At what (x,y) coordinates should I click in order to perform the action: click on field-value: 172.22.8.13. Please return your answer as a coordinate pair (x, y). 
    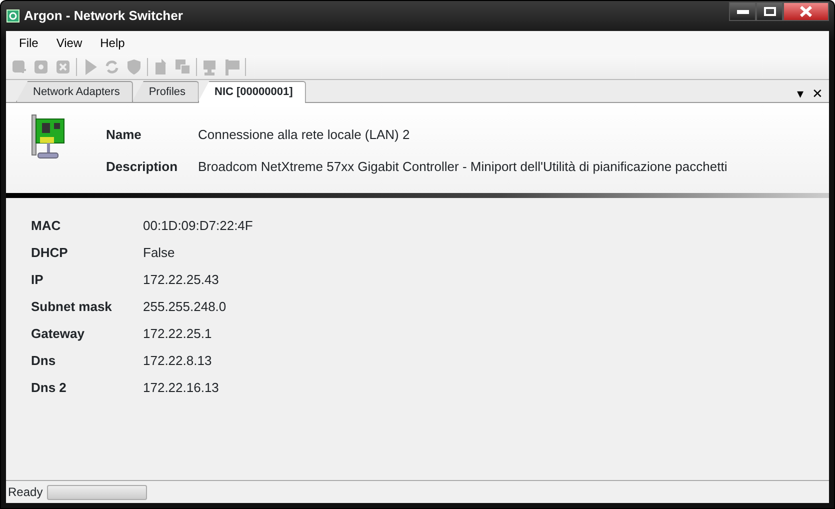
    Looking at the image, I should click on (178, 361).